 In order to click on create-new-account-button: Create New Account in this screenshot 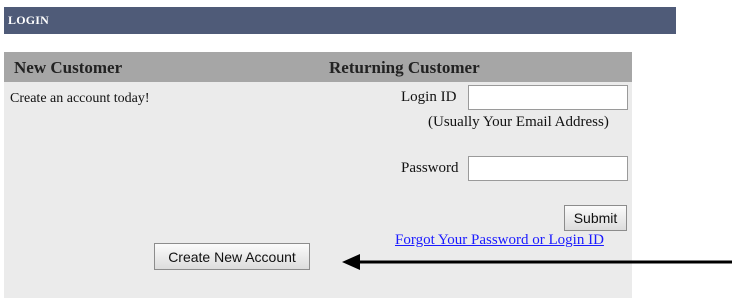, I will do `click(232, 256)`.